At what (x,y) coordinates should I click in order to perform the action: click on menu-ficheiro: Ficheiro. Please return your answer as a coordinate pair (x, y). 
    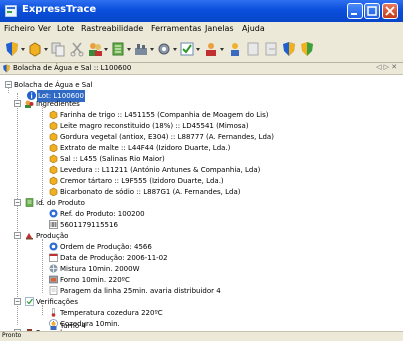
    Looking at the image, I should click on (19, 28).